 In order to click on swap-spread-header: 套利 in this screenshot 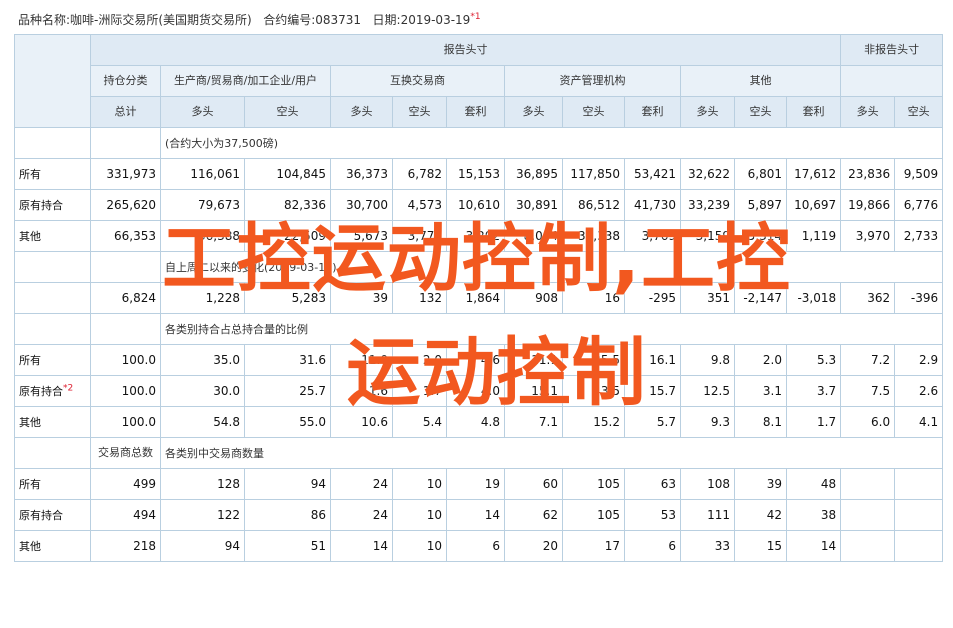, I will do `click(475, 112)`.